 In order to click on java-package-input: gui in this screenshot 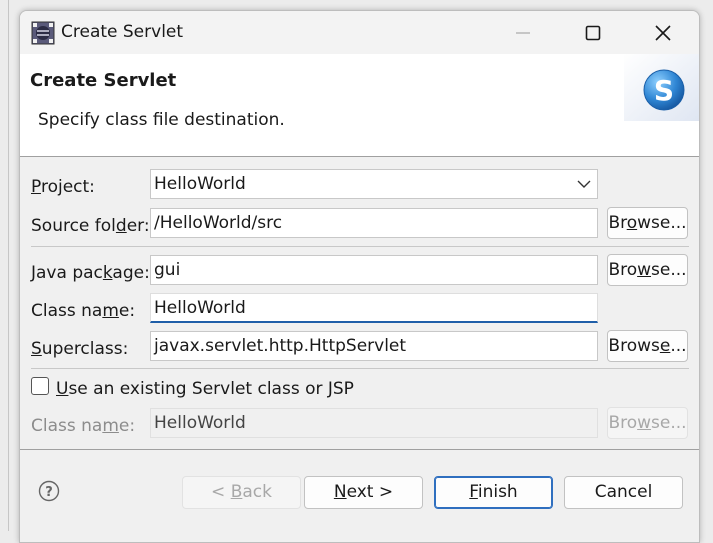, I will do `click(374, 270)`.